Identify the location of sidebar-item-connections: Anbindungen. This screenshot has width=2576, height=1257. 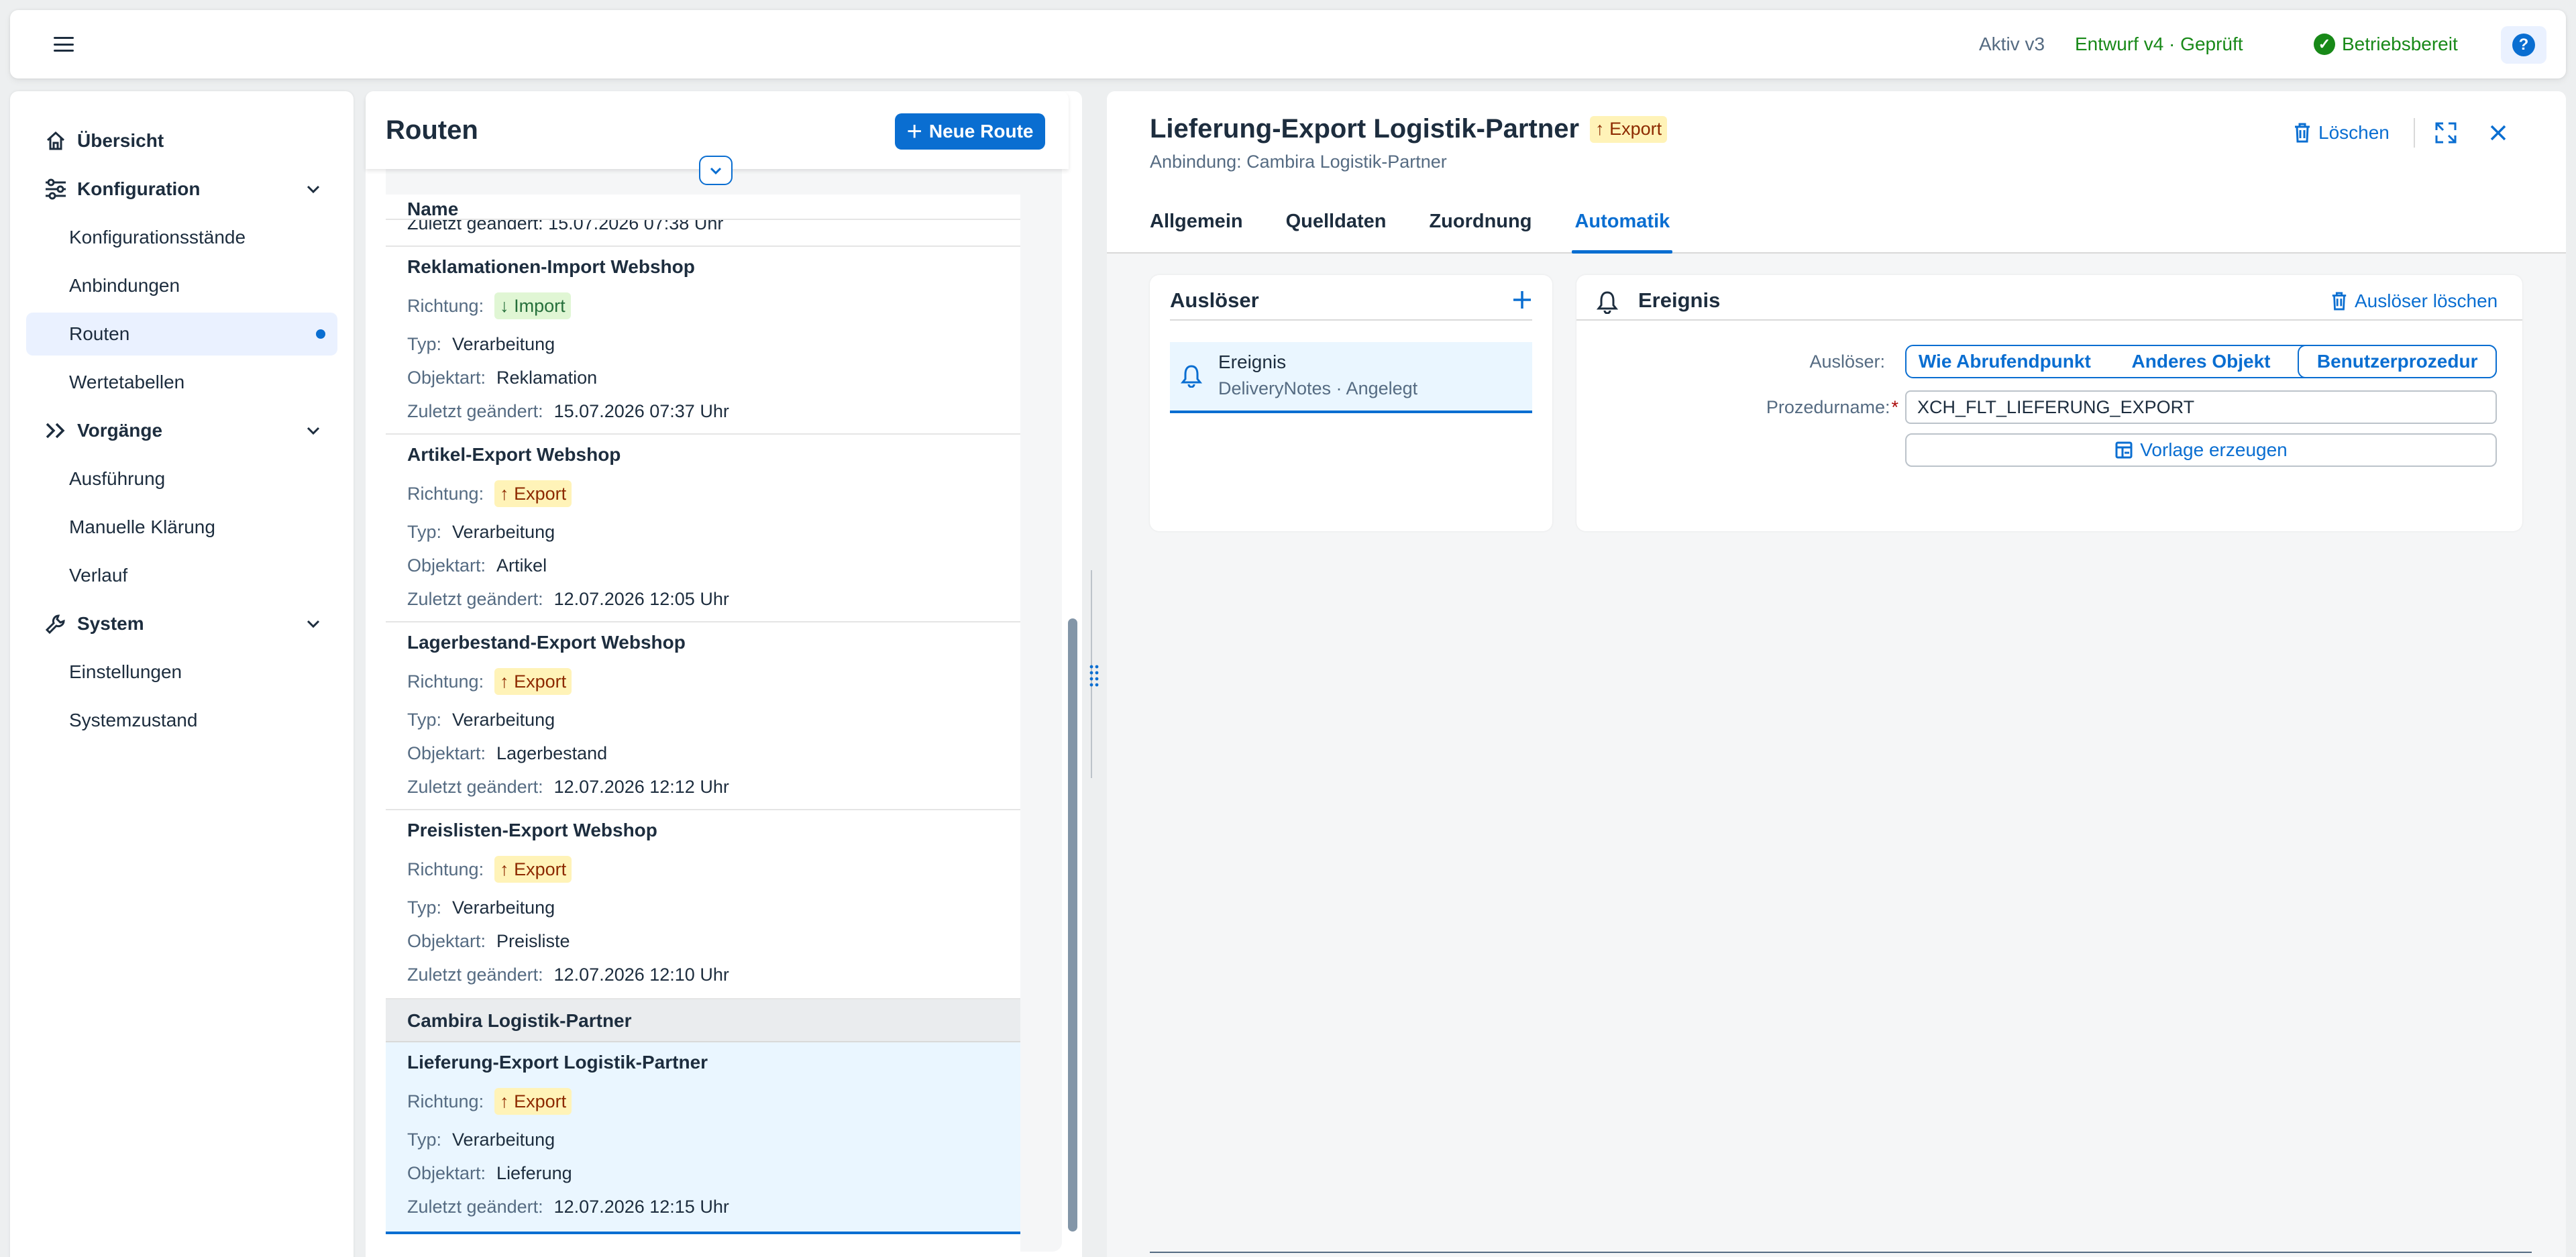
(181, 286).